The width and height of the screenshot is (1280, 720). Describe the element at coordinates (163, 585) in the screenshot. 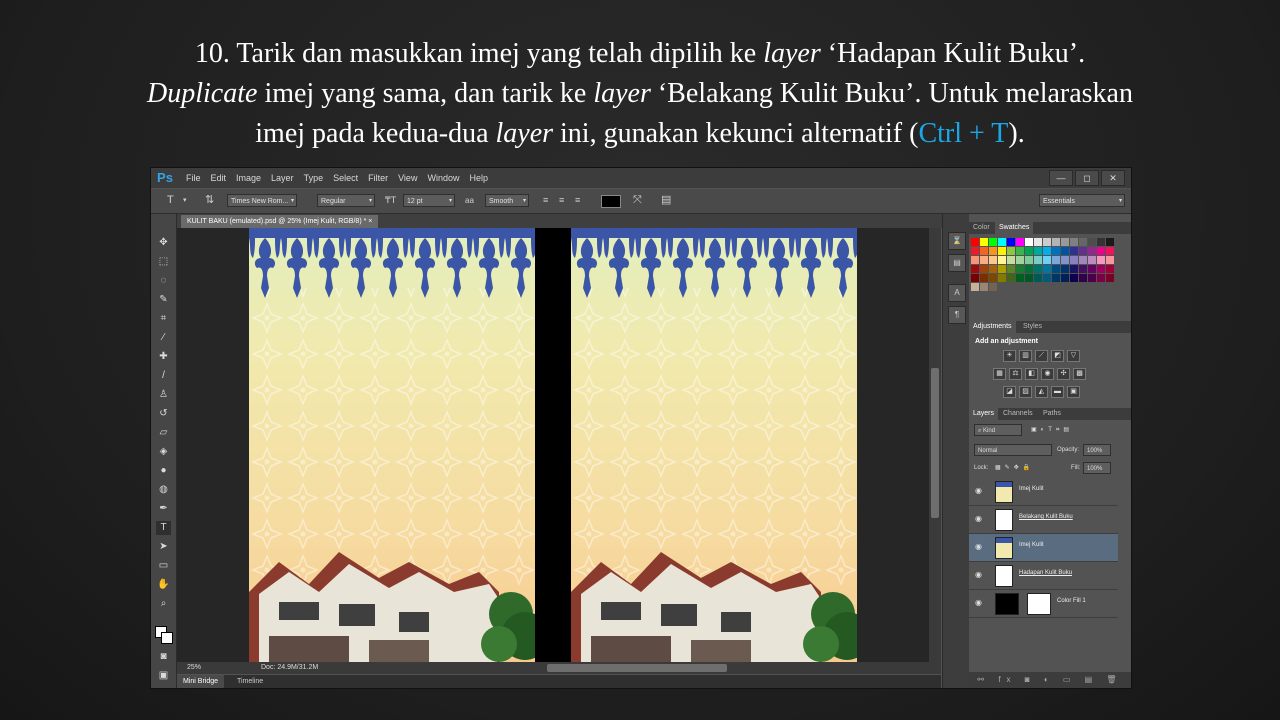

I see `hand-tool-icon: ✋` at that location.